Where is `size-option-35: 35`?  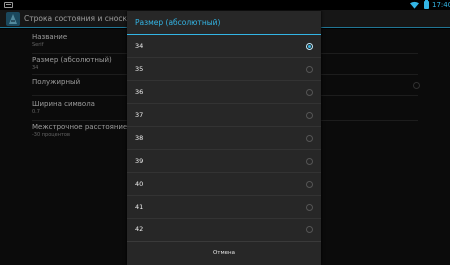
size-option-35: 35 is located at coordinates (224, 69).